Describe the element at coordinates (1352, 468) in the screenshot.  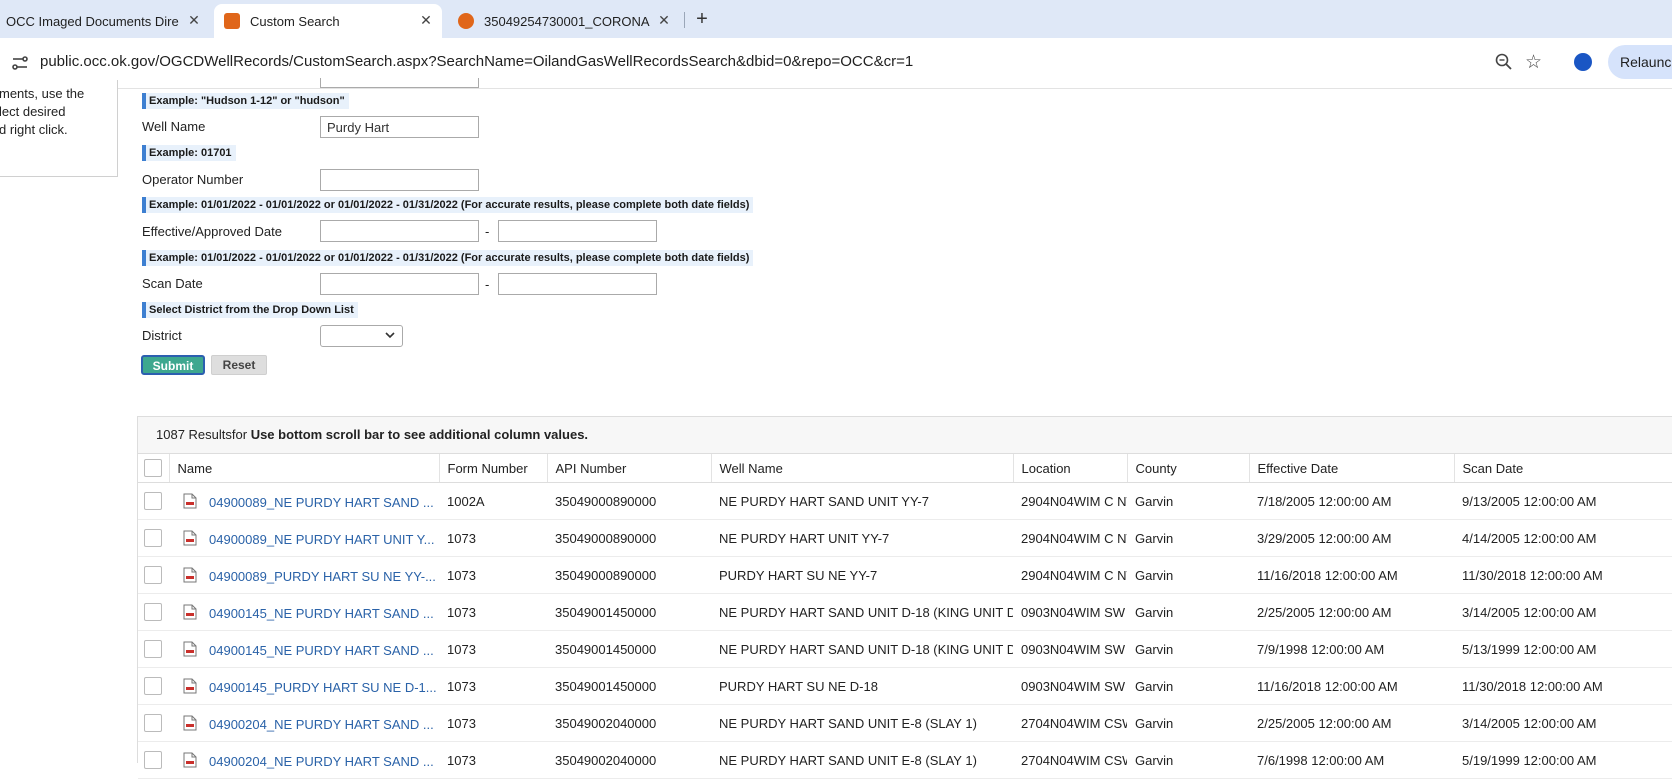
I see `column-header-effective-date: Effective Date` at that location.